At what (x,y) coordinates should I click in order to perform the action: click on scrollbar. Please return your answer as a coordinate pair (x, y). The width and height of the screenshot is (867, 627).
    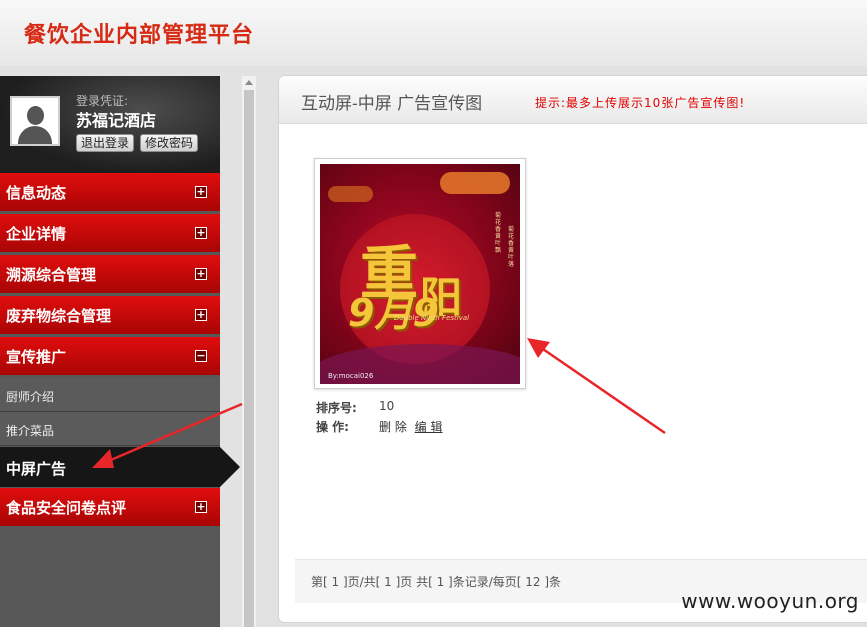
    Looking at the image, I should click on (249, 351).